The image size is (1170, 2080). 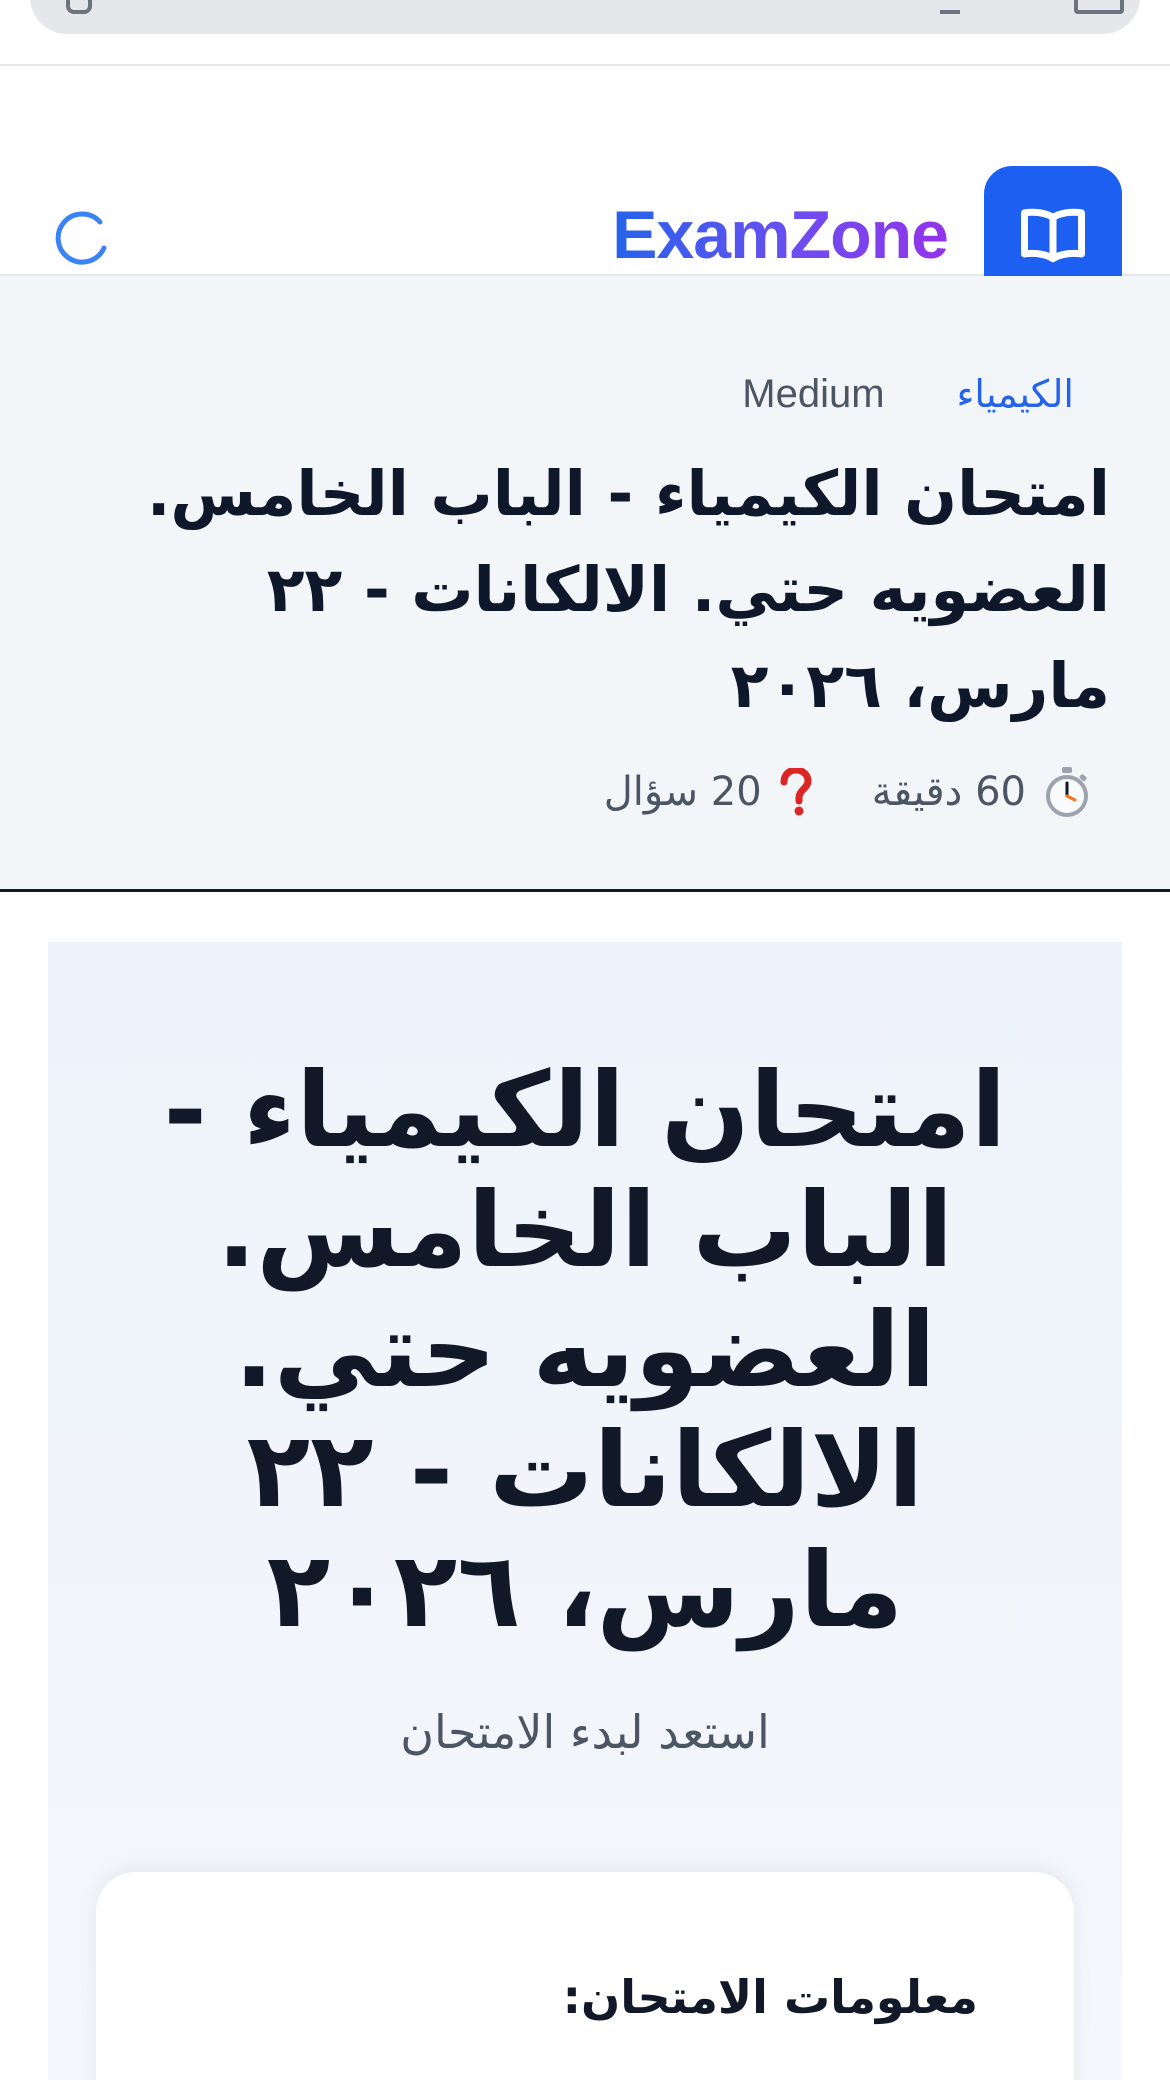 What do you see at coordinates (585, 1732) in the screenshot?
I see `start-exam-subtitle: استعد لبدء الامتحان` at bounding box center [585, 1732].